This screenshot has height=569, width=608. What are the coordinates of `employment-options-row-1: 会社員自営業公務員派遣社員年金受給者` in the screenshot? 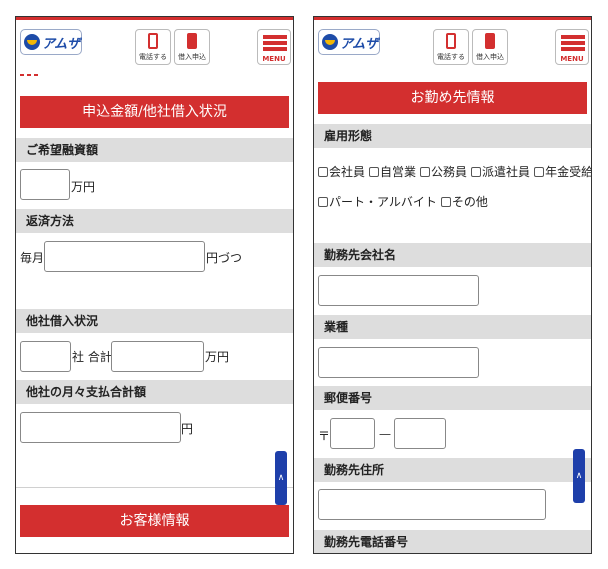 It's located at (454, 171).